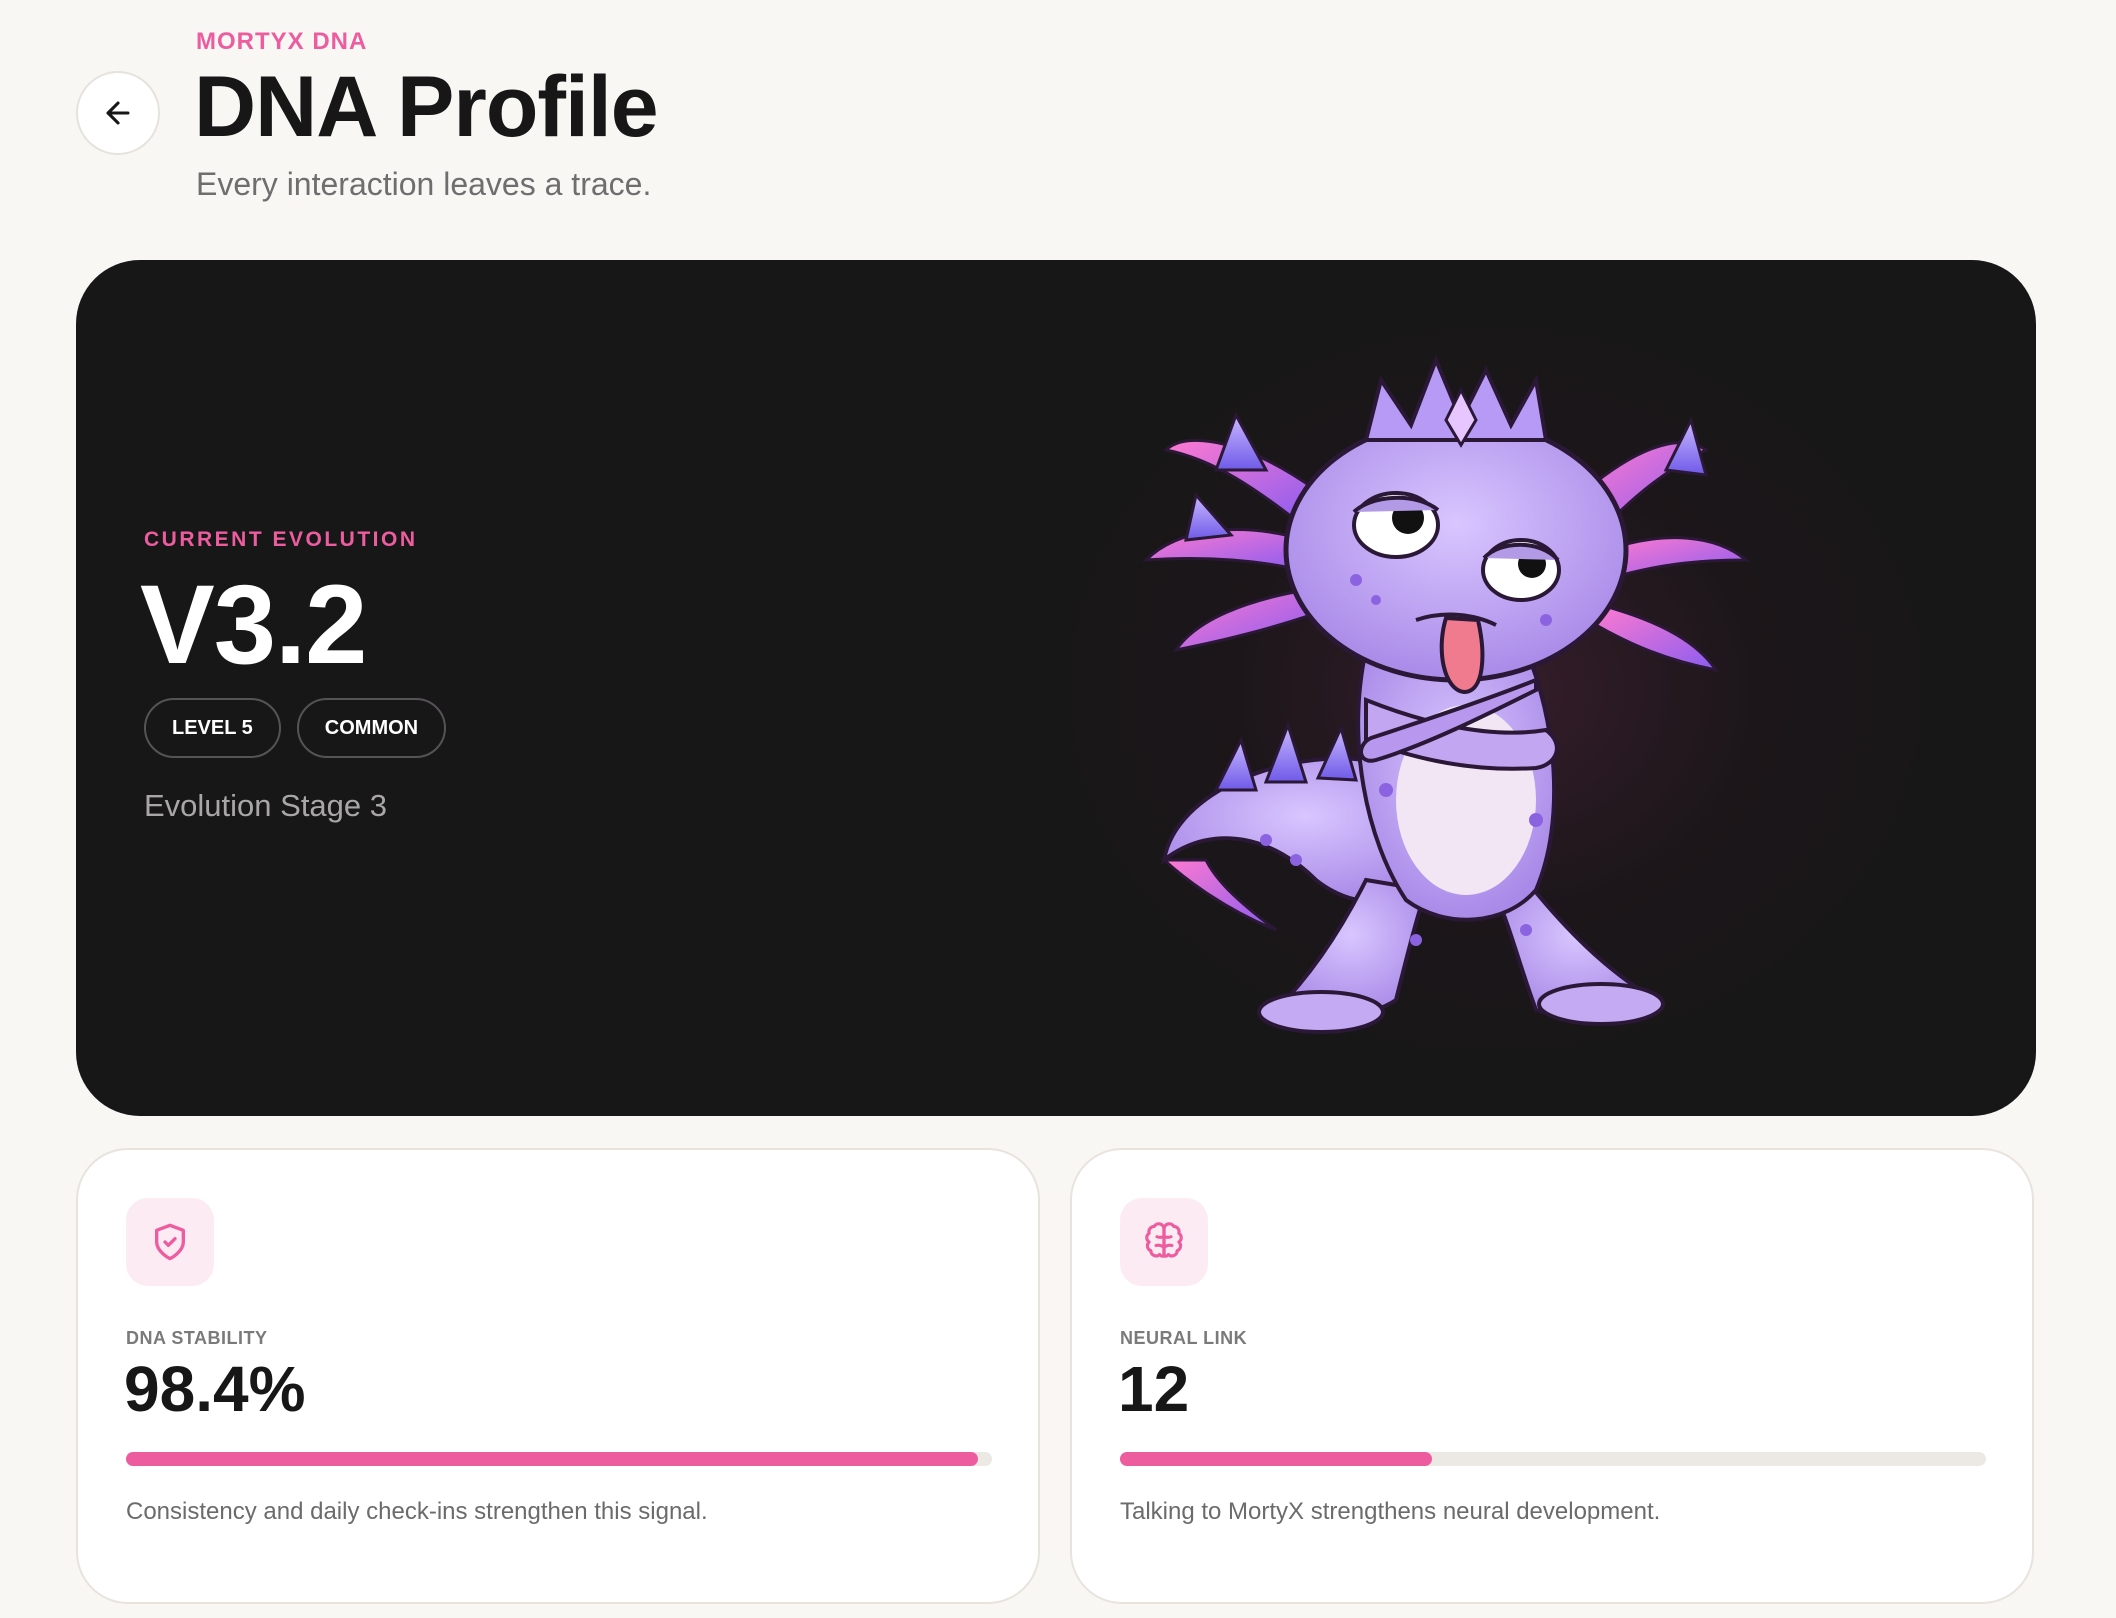 The width and height of the screenshot is (2116, 1618). I want to click on dna-stability-icon-tile, so click(170, 1242).